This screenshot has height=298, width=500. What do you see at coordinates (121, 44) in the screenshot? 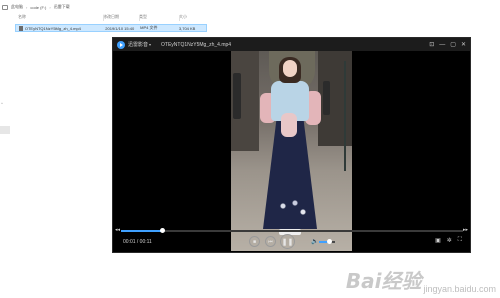
I see `app-logo-icon` at bounding box center [121, 44].